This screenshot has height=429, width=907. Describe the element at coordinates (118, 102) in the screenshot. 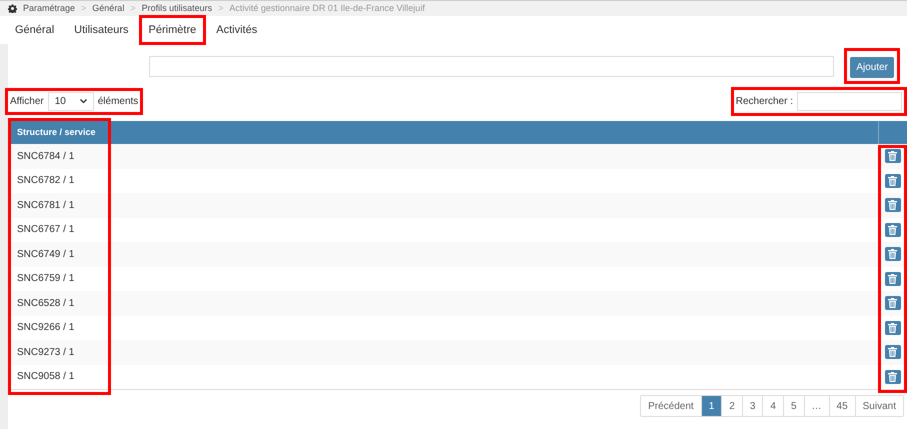

I see `length-suffix: éléments` at that location.